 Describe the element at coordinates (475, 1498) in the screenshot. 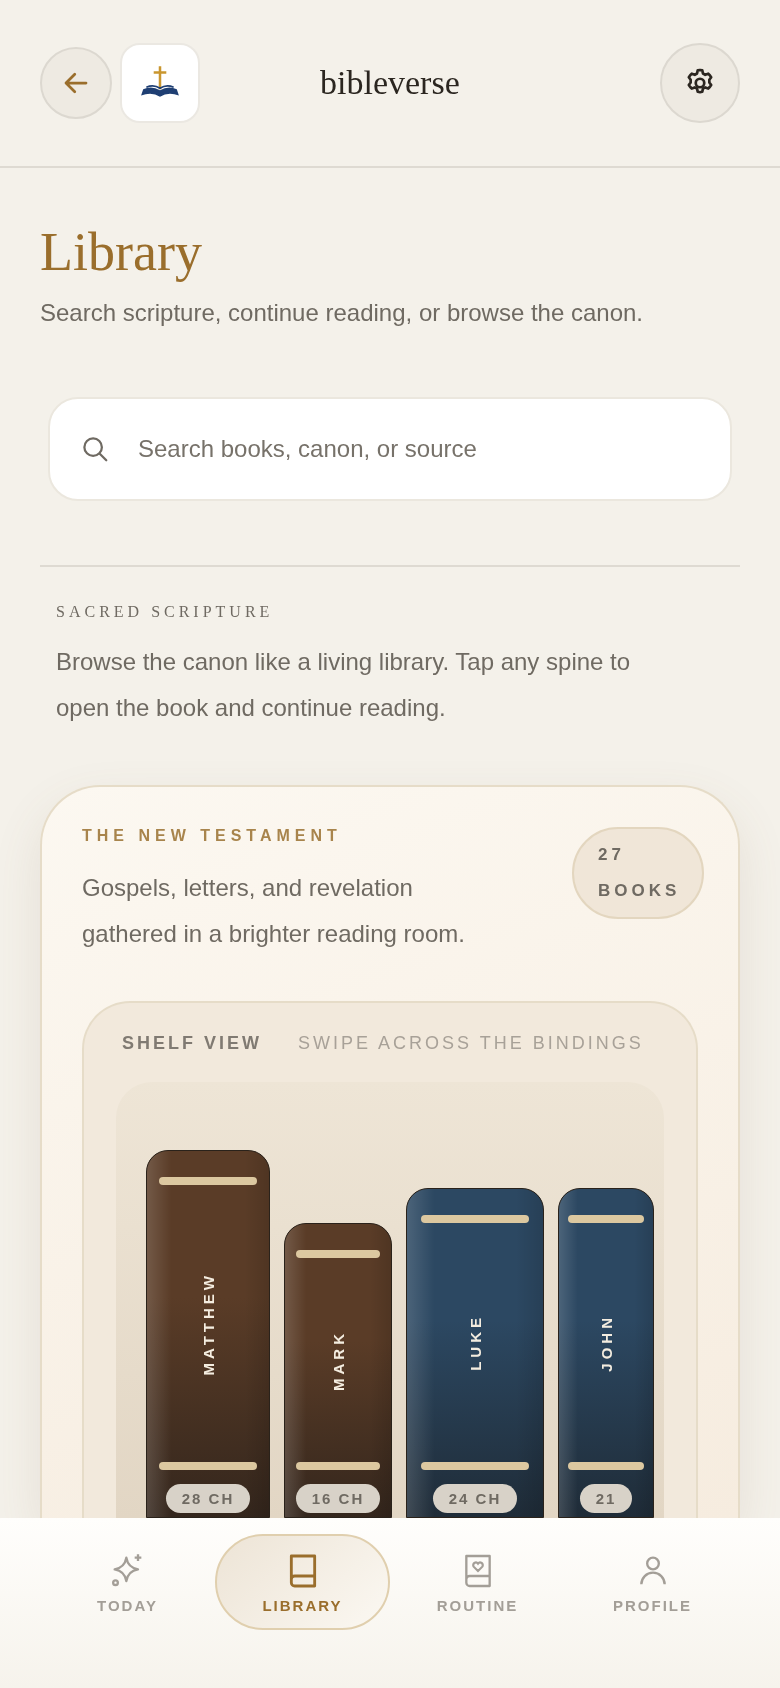

I see `chapter-count: 24 CH` at that location.